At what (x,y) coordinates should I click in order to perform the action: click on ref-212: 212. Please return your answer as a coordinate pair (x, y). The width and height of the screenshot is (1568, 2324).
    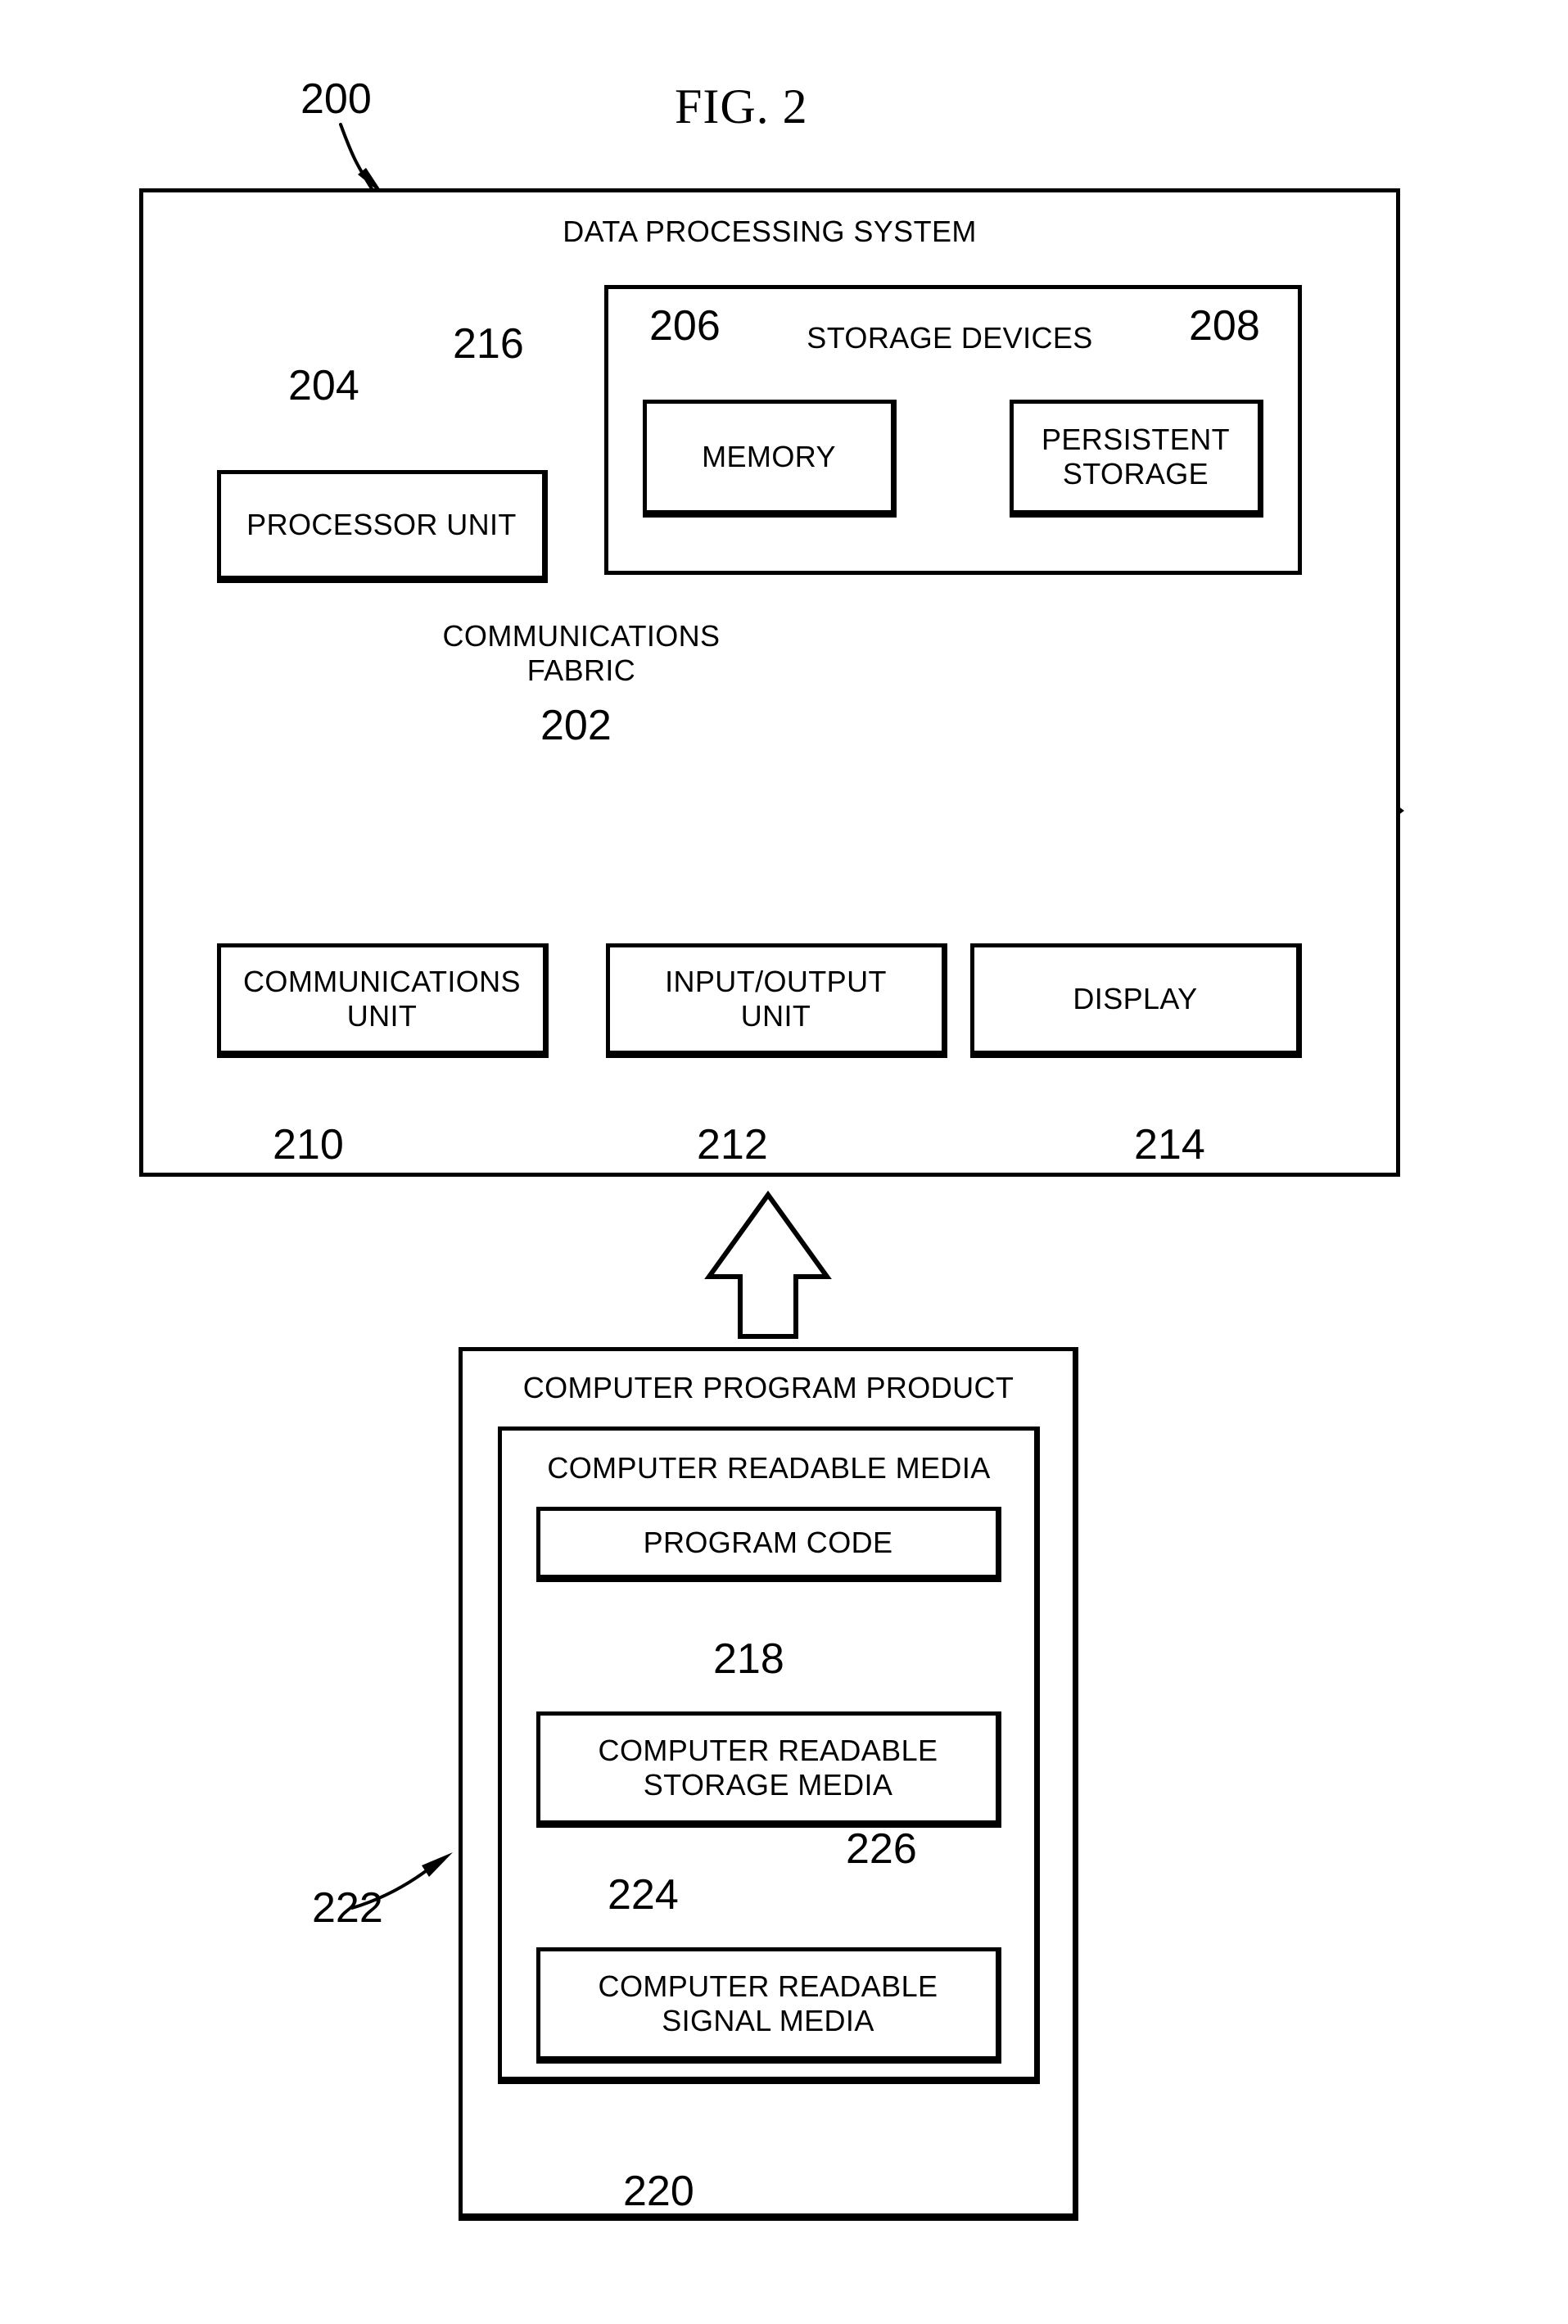
    Looking at the image, I should click on (733, 1145).